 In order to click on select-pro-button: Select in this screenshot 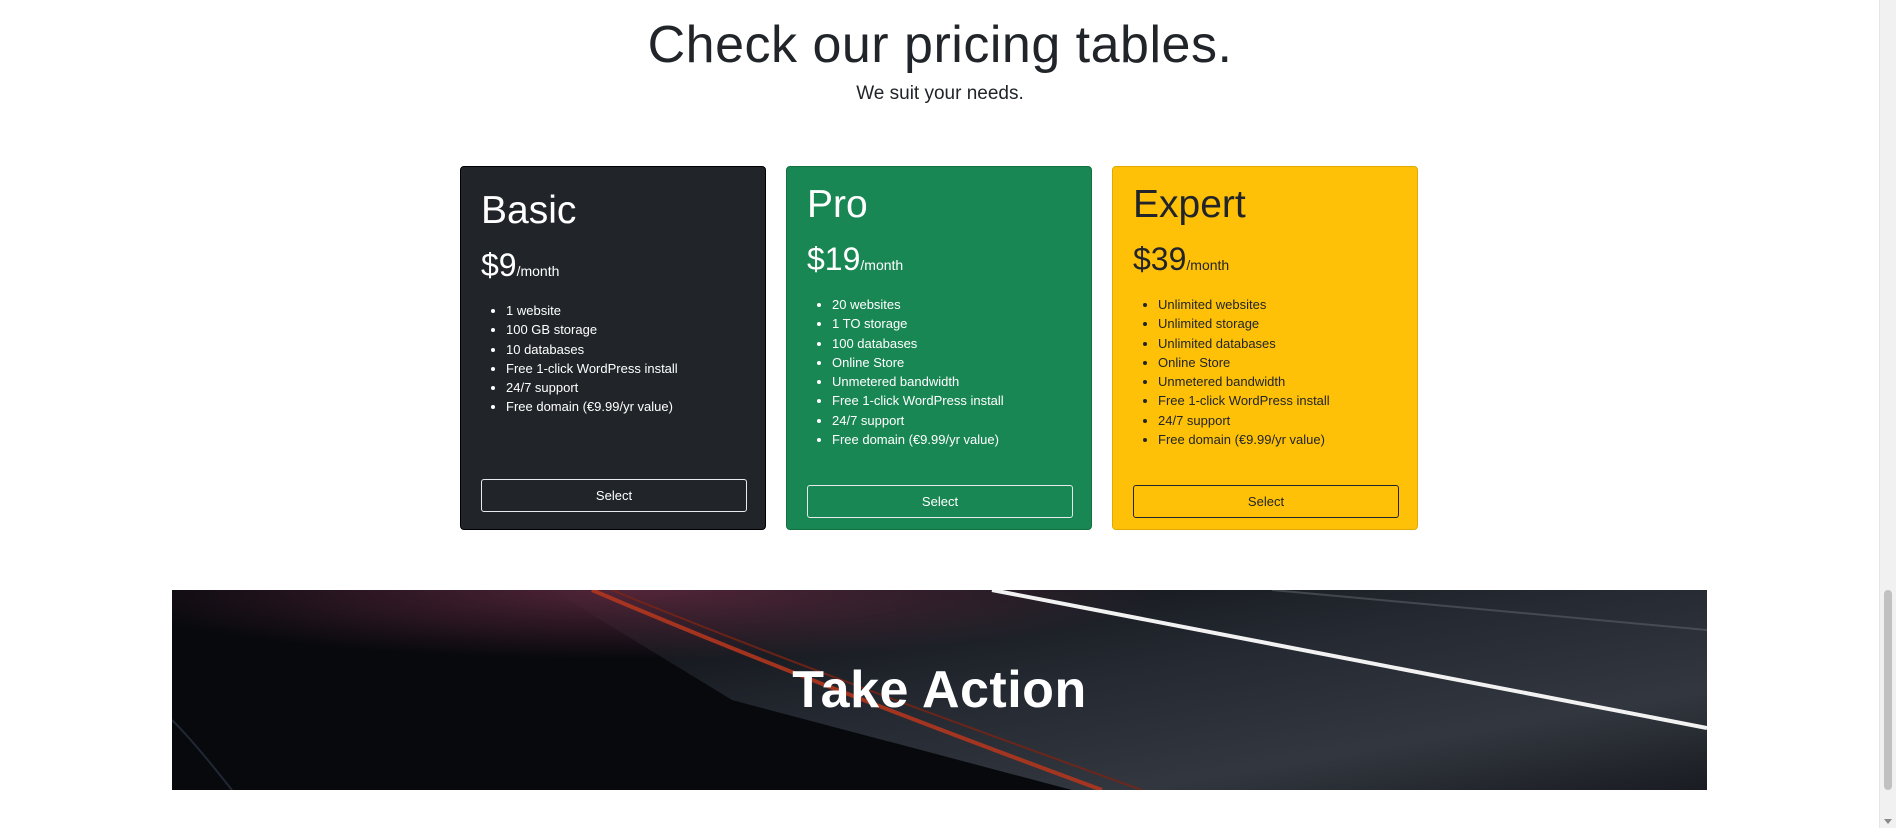, I will do `click(940, 501)`.